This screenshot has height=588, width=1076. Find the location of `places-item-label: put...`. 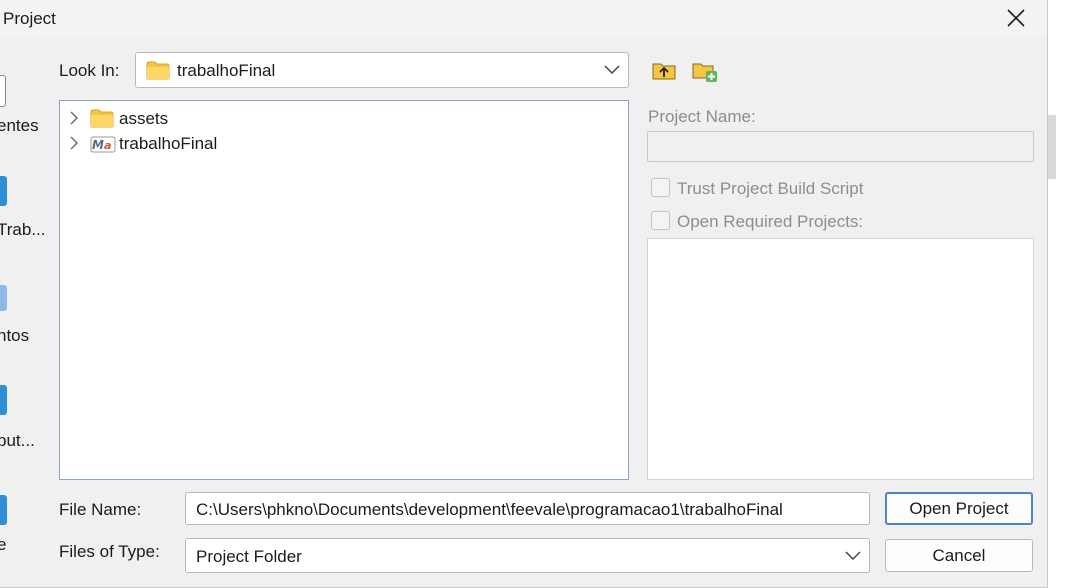

places-item-label: put... is located at coordinates (17, 440).